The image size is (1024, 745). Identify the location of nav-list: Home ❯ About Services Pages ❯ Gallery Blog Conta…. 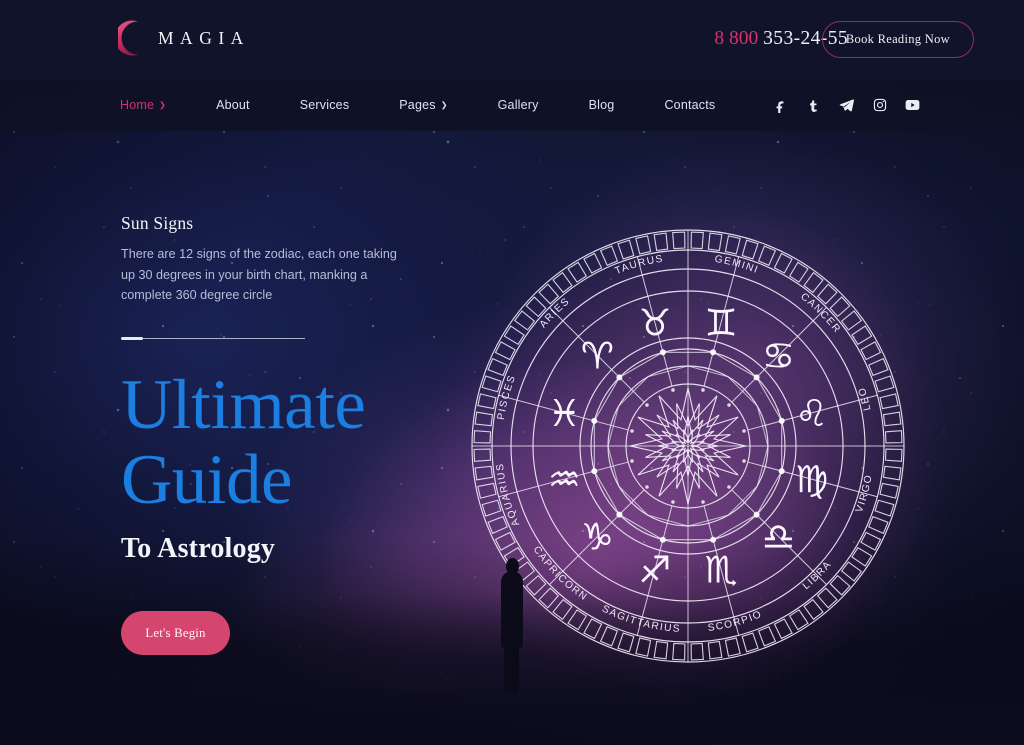
(442, 105).